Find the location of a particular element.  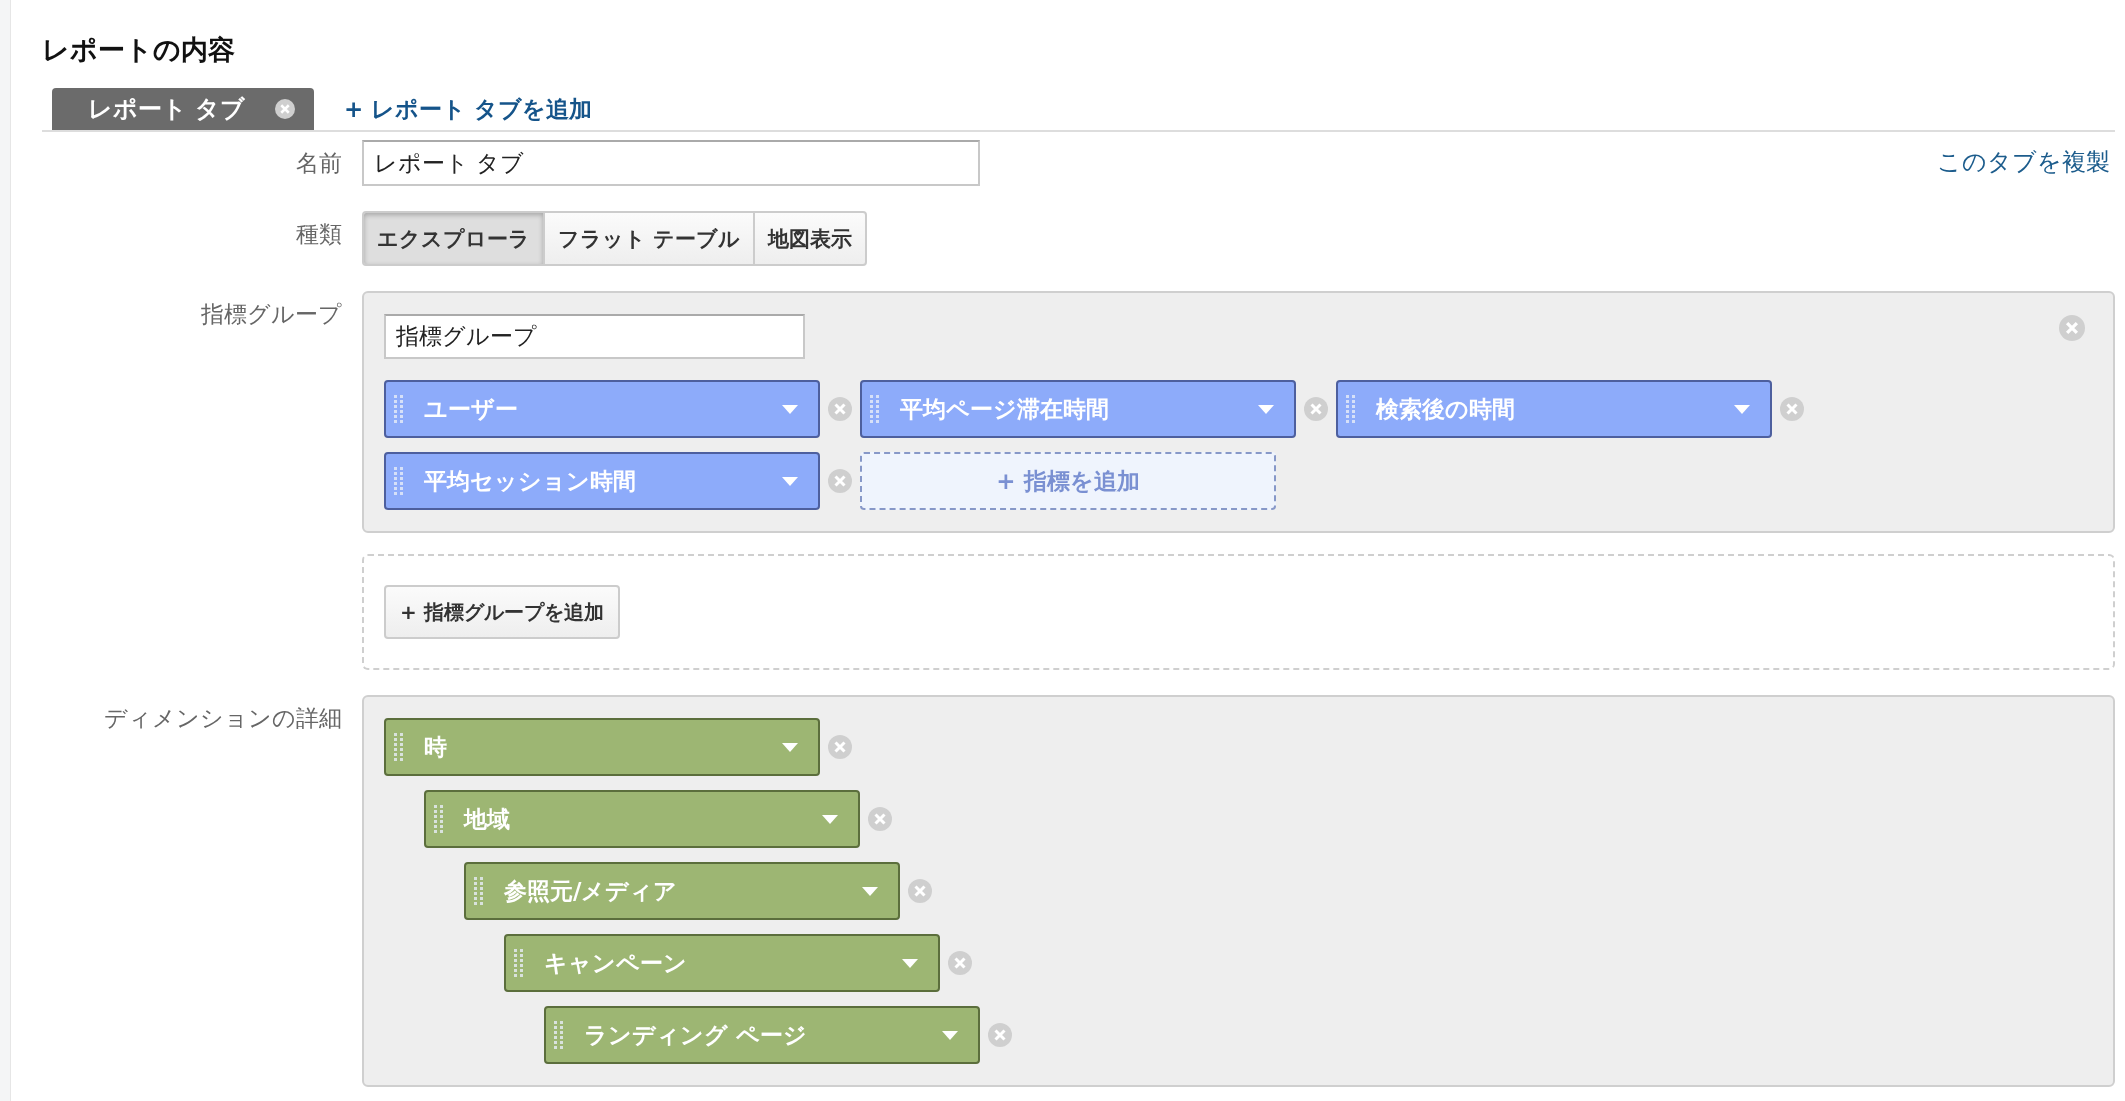

metric-chip: 平均ページ滞在時間 is located at coordinates (1078, 409).